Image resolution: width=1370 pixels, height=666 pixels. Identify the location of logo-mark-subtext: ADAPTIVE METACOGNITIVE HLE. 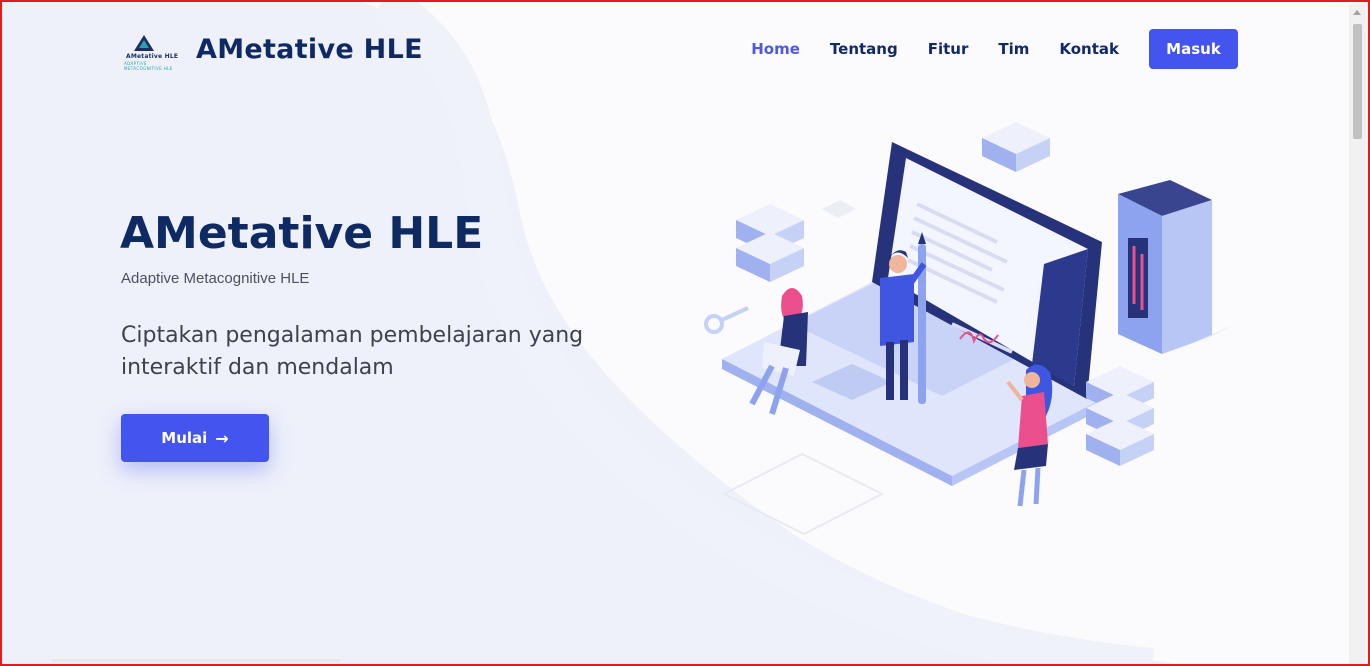
(148, 66).